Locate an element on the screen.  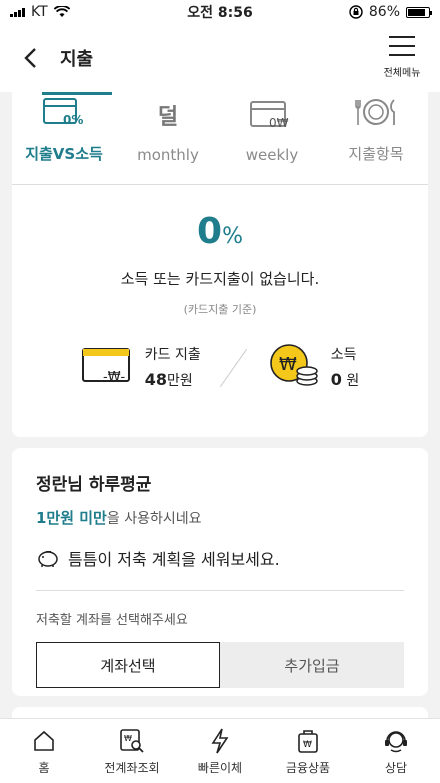
card-percent-icon: 0% is located at coordinates (64, 112).